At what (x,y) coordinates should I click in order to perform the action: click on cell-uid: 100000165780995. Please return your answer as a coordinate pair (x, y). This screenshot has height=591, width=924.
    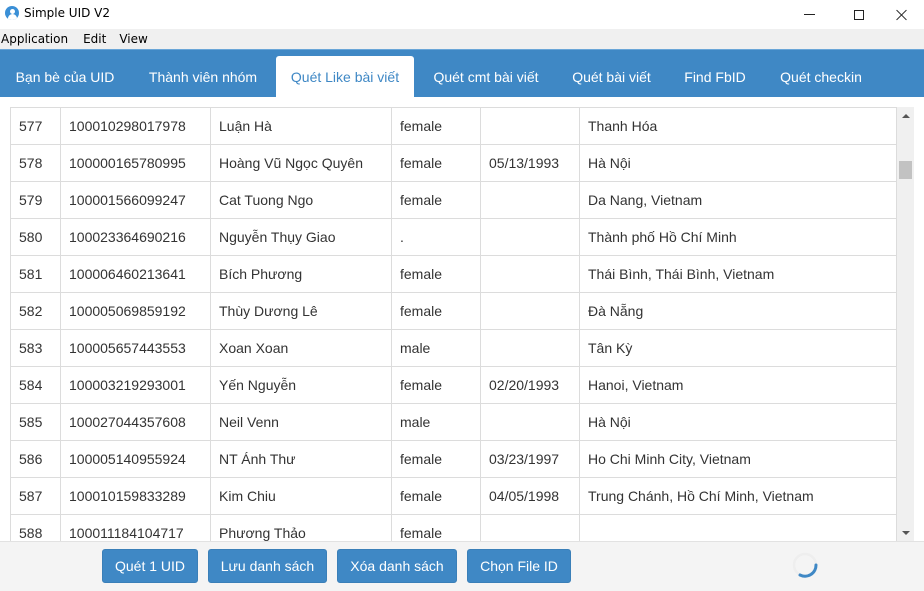
    Looking at the image, I should click on (135, 163).